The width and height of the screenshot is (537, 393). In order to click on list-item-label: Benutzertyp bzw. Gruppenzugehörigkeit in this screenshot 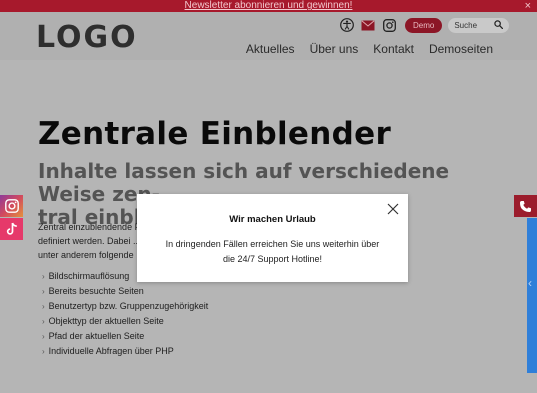, I will do `click(128, 306)`.